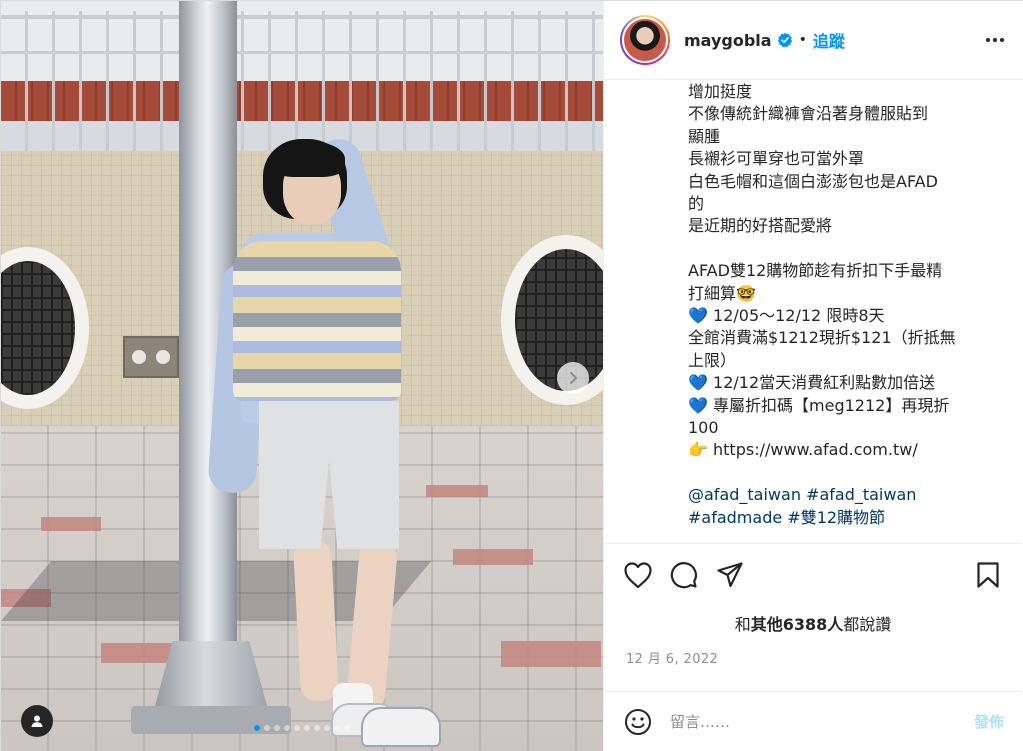 Image resolution: width=1023 pixels, height=751 pixels. What do you see at coordinates (803, 450) in the screenshot?
I see `caption-line: 👉 https://www.afad.com.tw/` at bounding box center [803, 450].